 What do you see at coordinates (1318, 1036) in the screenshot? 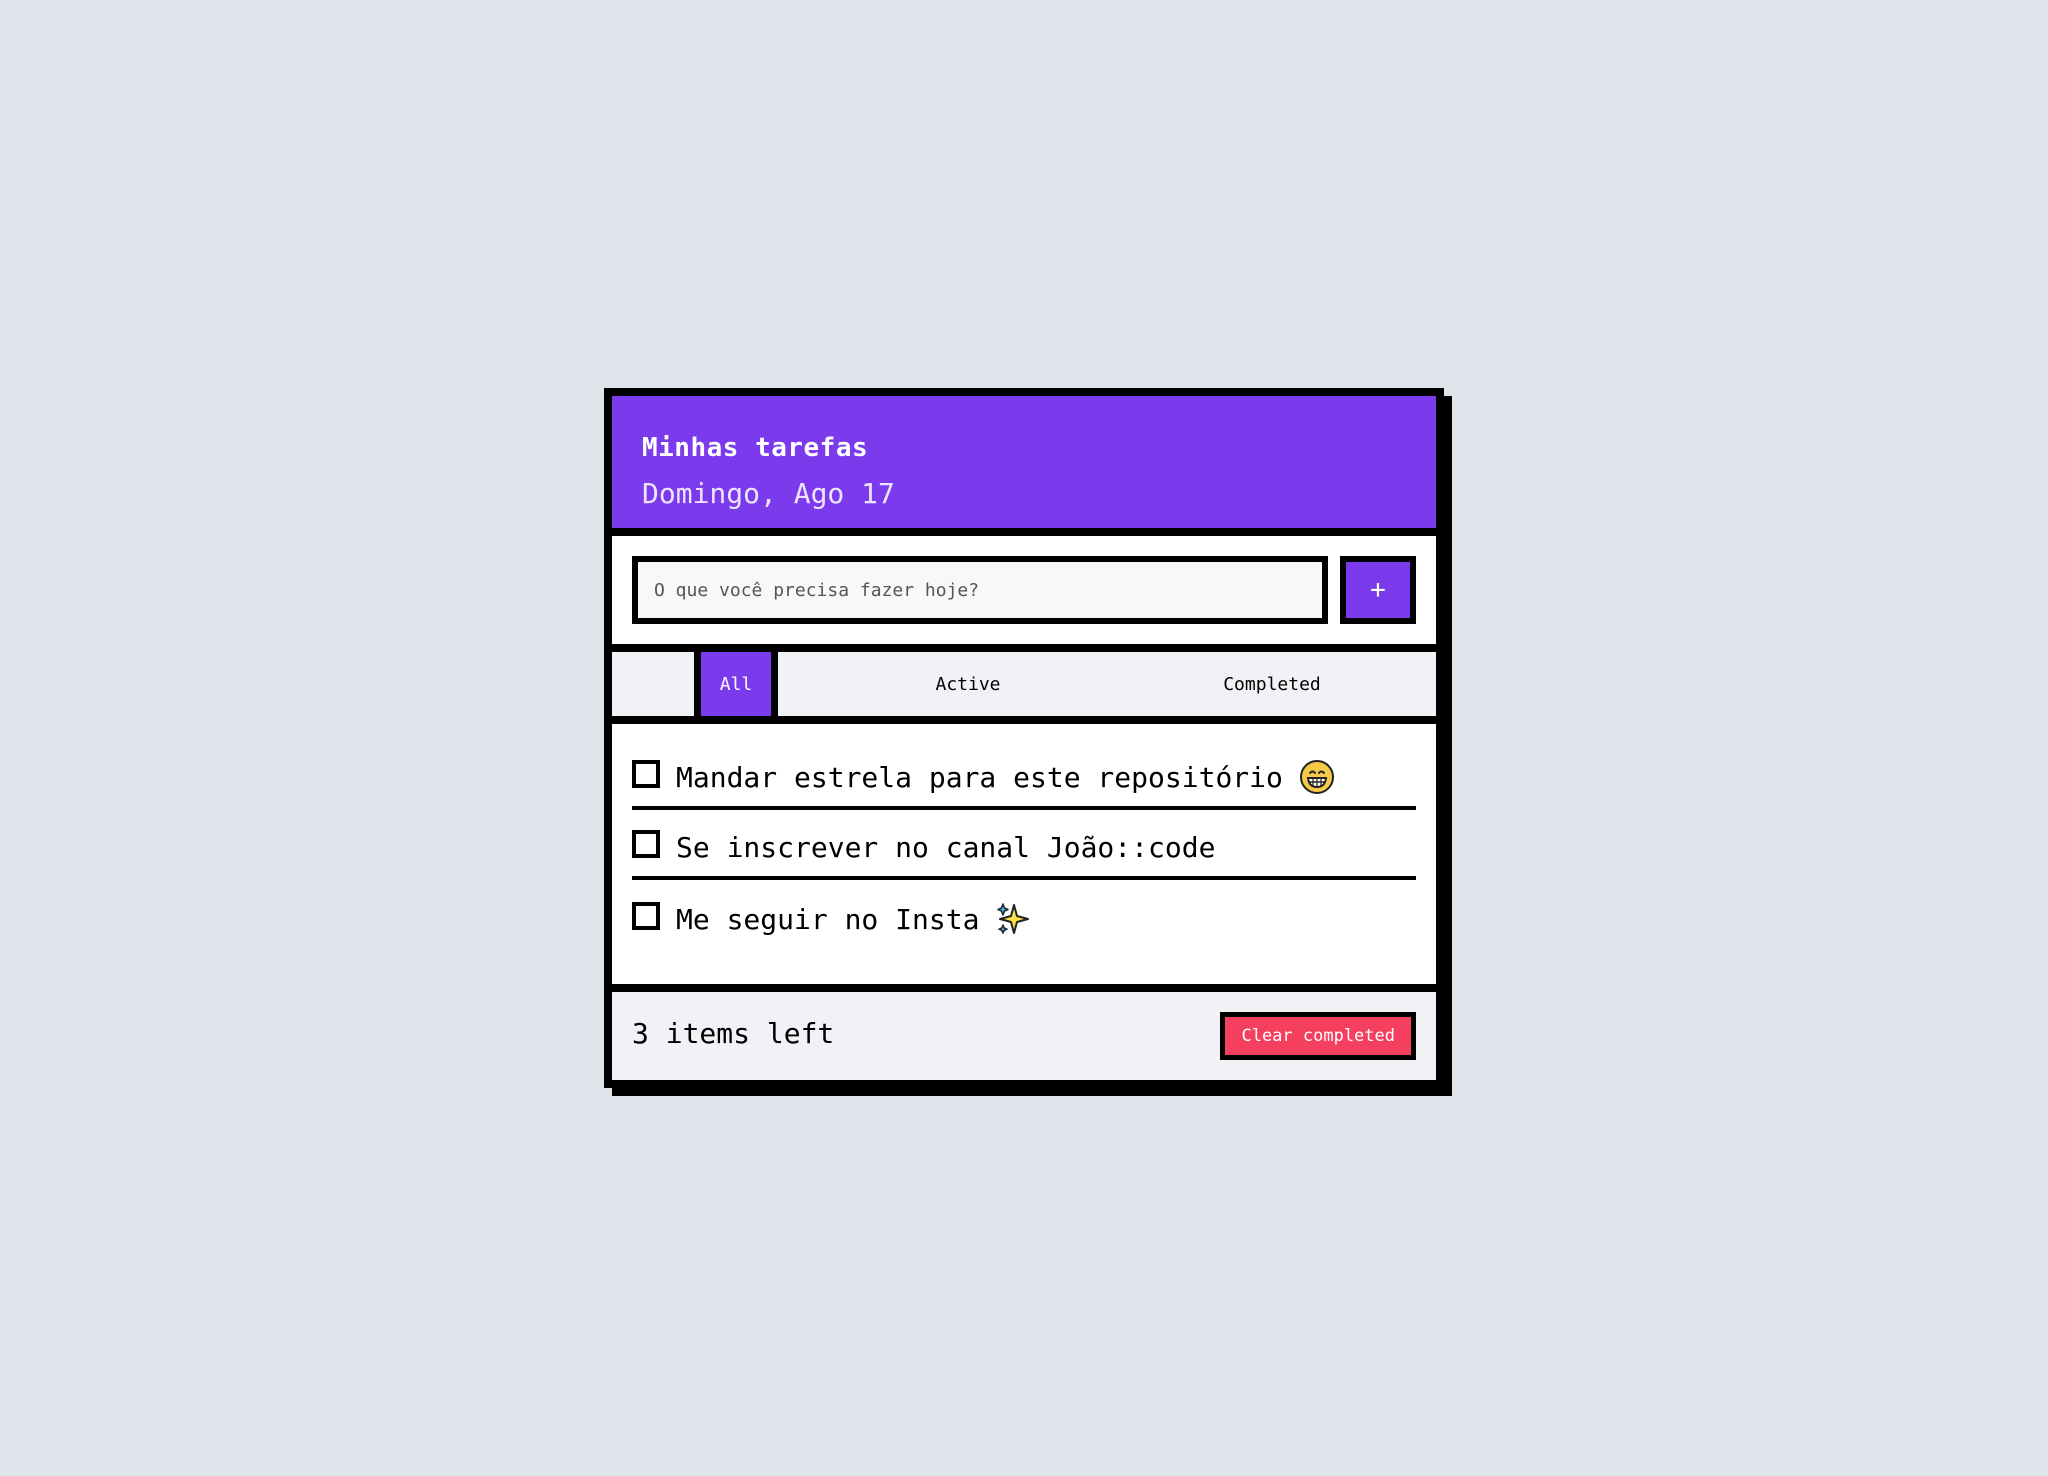
I see `clear-completed-button: Clear completed` at bounding box center [1318, 1036].